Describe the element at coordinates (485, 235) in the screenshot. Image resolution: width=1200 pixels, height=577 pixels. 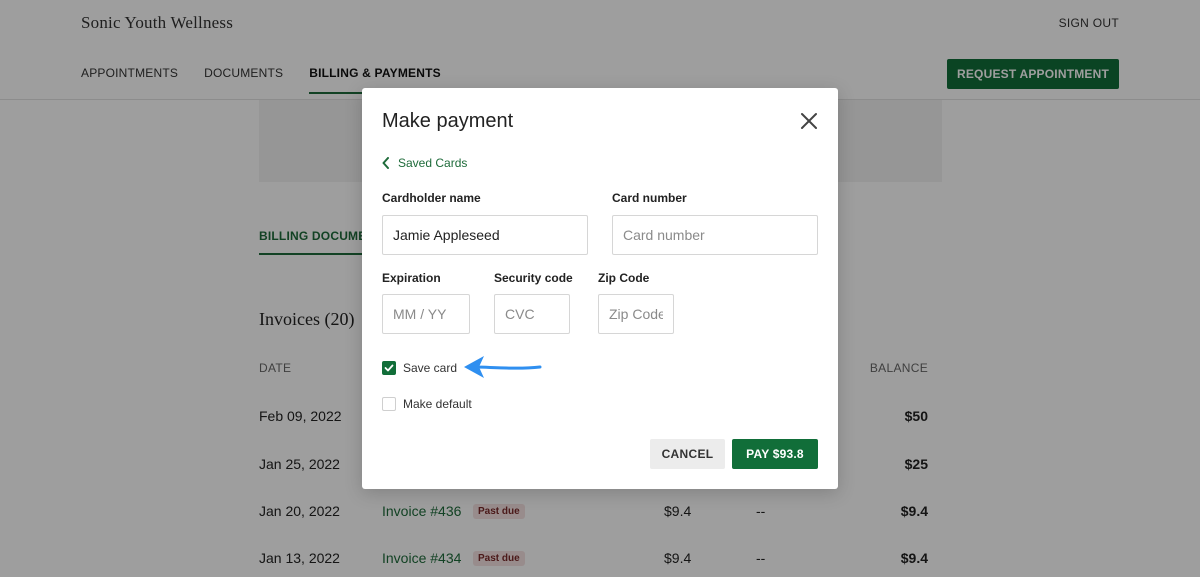
I see `cardholder-name-input` at that location.